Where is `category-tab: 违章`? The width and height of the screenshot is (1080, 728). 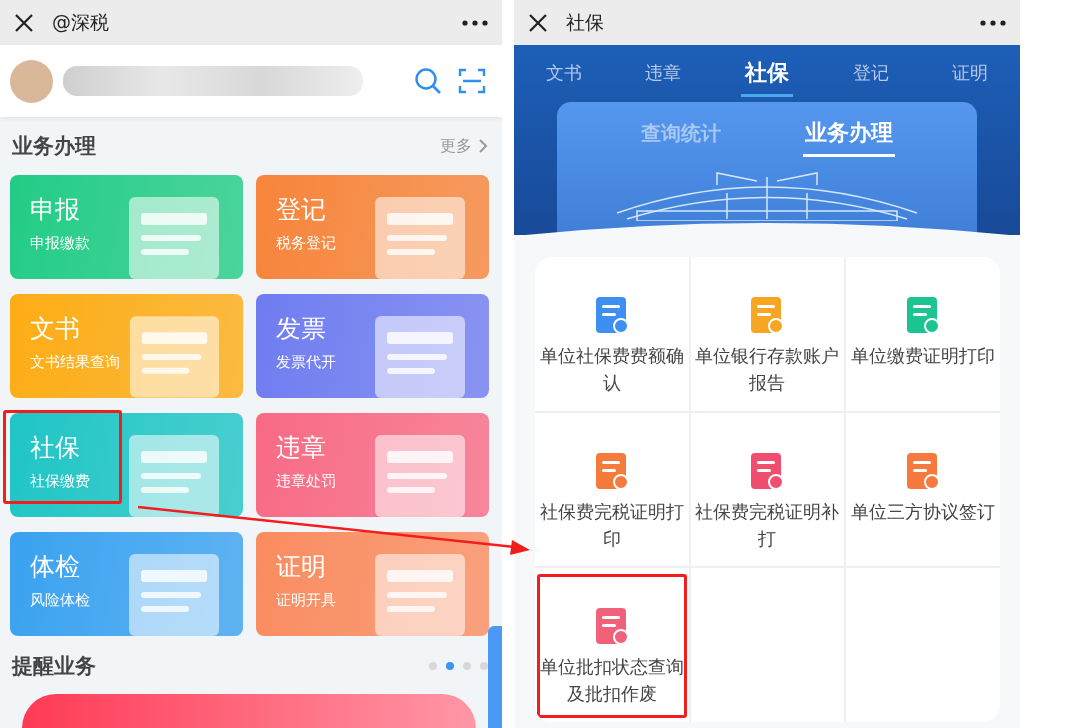 category-tab: 违章 is located at coordinates (663, 73).